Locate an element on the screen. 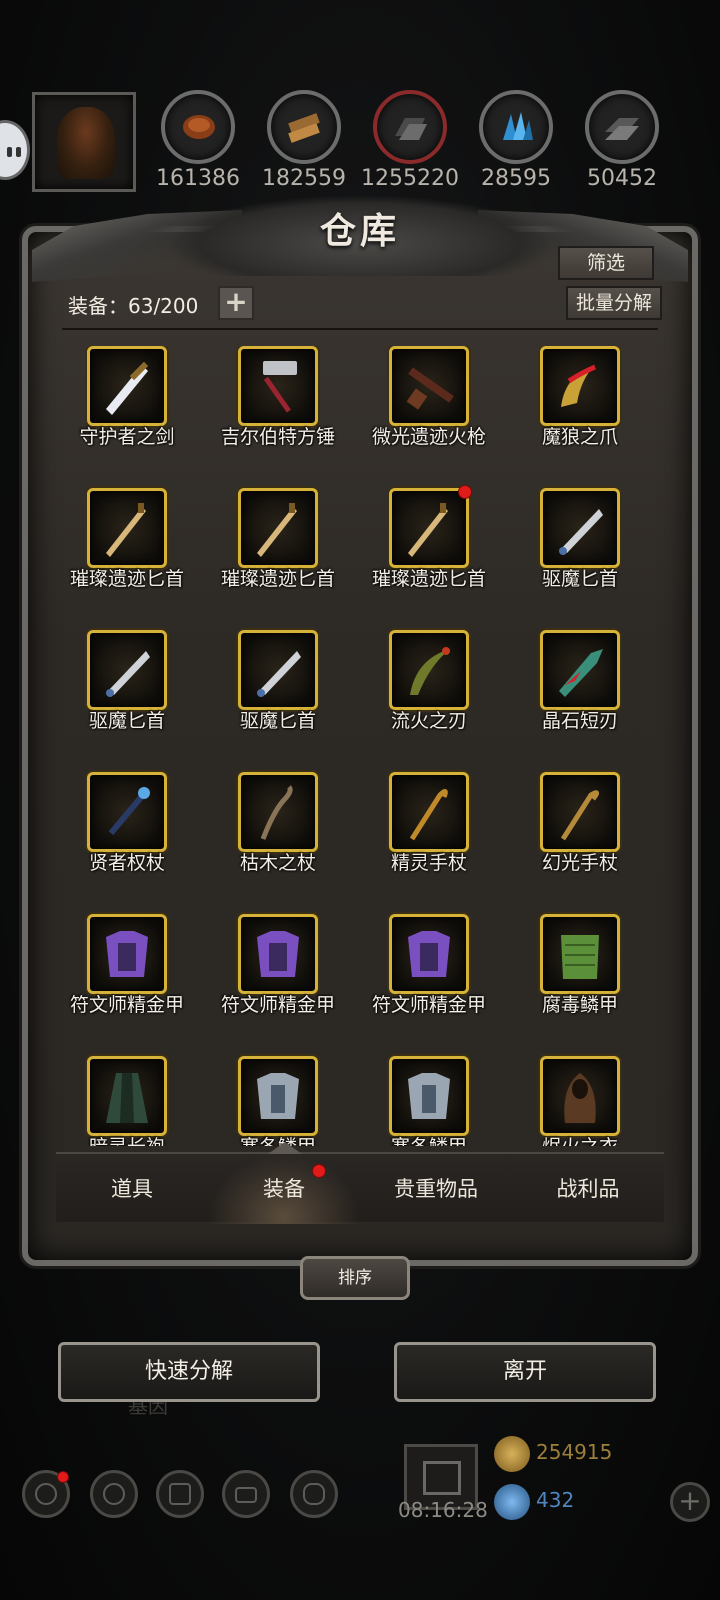 The height and width of the screenshot is (1600, 720). hooded-figure-icon is located at coordinates (86, 143).